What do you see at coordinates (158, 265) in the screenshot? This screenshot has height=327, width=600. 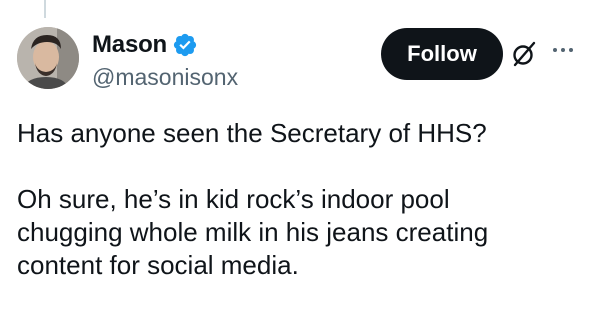 I see `tweet-line: content for social media.` at bounding box center [158, 265].